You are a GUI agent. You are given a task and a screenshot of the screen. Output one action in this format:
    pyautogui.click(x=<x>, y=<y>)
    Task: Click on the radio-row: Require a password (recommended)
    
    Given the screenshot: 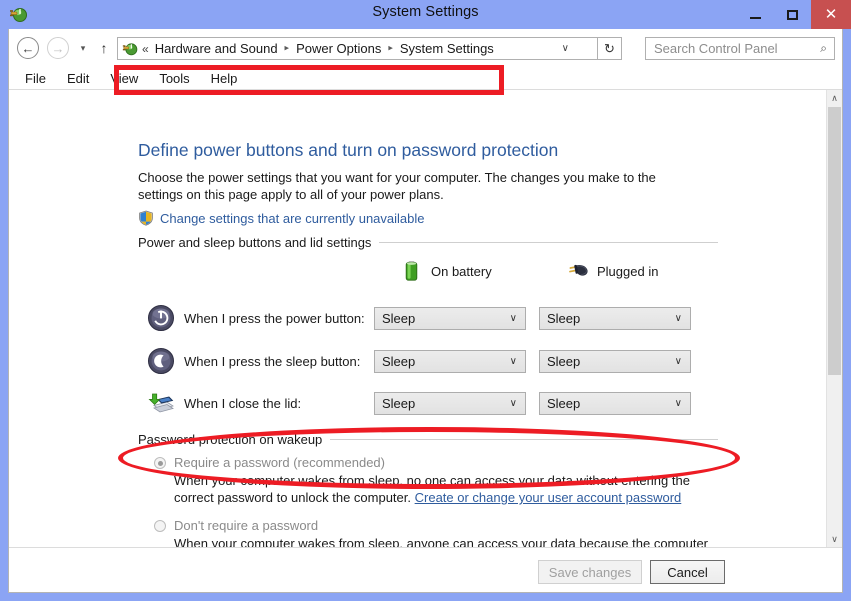 What is the action you would take?
    pyautogui.click(x=438, y=462)
    